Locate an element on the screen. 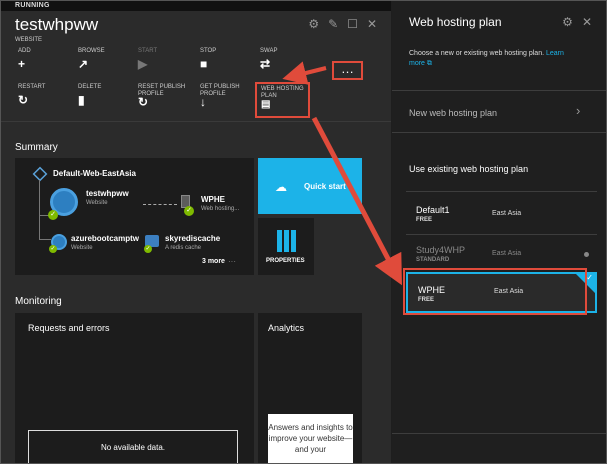 The image size is (607, 464). plan-item-default1: Default1 FREE East Asia is located at coordinates (501, 214).